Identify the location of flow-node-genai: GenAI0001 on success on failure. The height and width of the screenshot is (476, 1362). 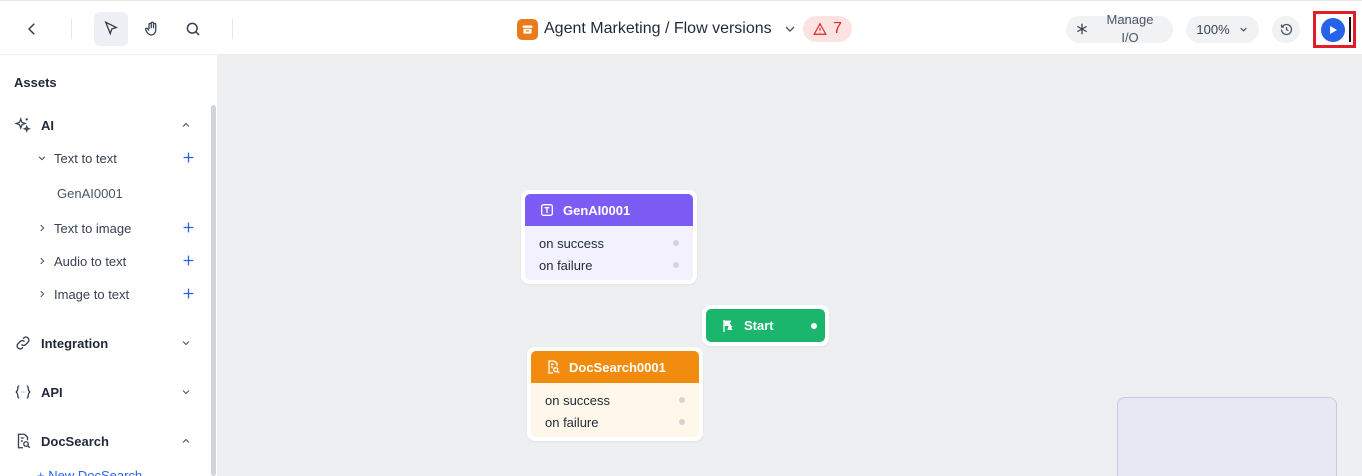
(609, 237).